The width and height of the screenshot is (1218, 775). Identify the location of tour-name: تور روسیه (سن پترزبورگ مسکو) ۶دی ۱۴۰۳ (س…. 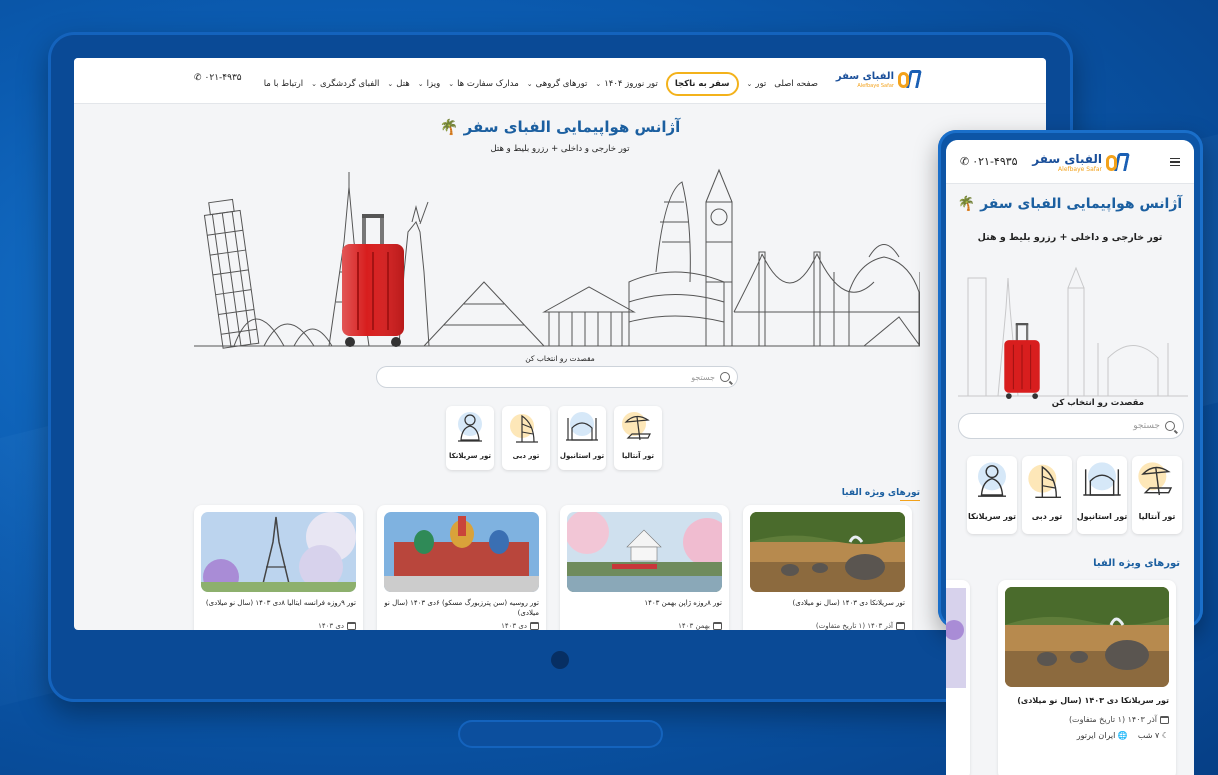
(461, 608).